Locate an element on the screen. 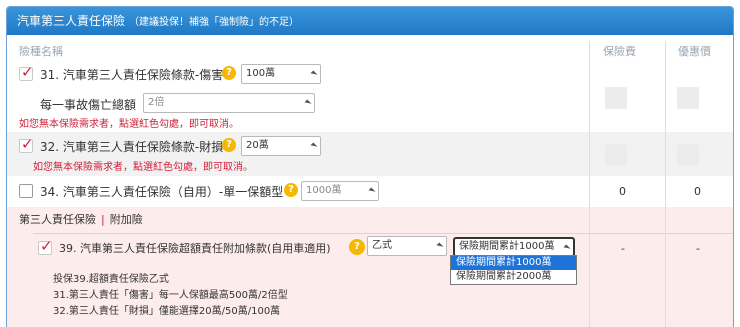 The image size is (740, 327). addon-section-title: 第三人責任保險 | 附加險 is located at coordinates (81, 219).